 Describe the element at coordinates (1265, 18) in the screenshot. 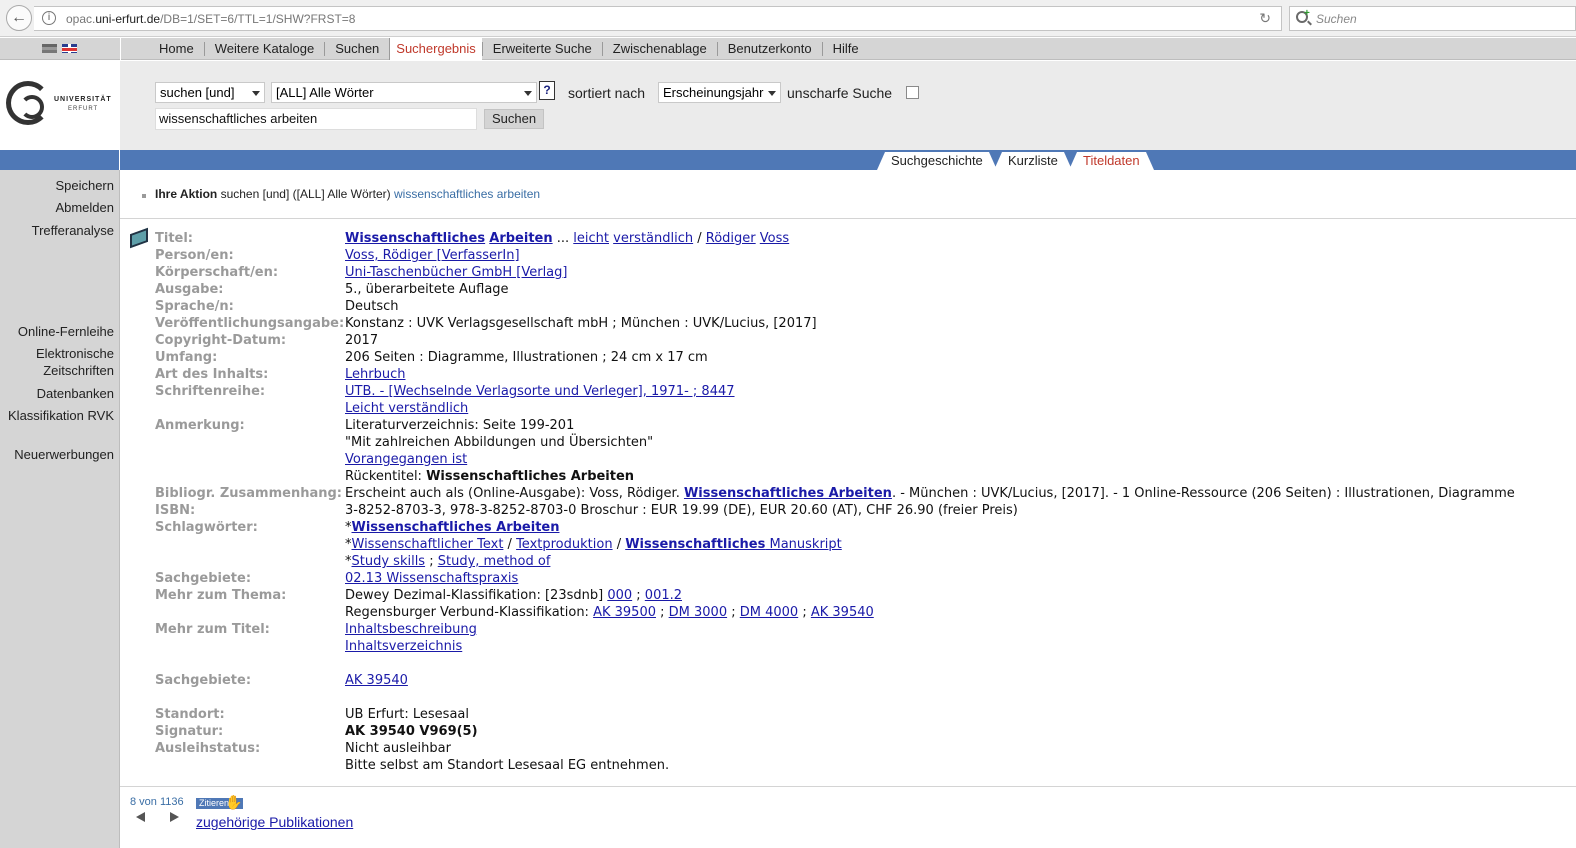

I see `reload-icon: ↻` at that location.